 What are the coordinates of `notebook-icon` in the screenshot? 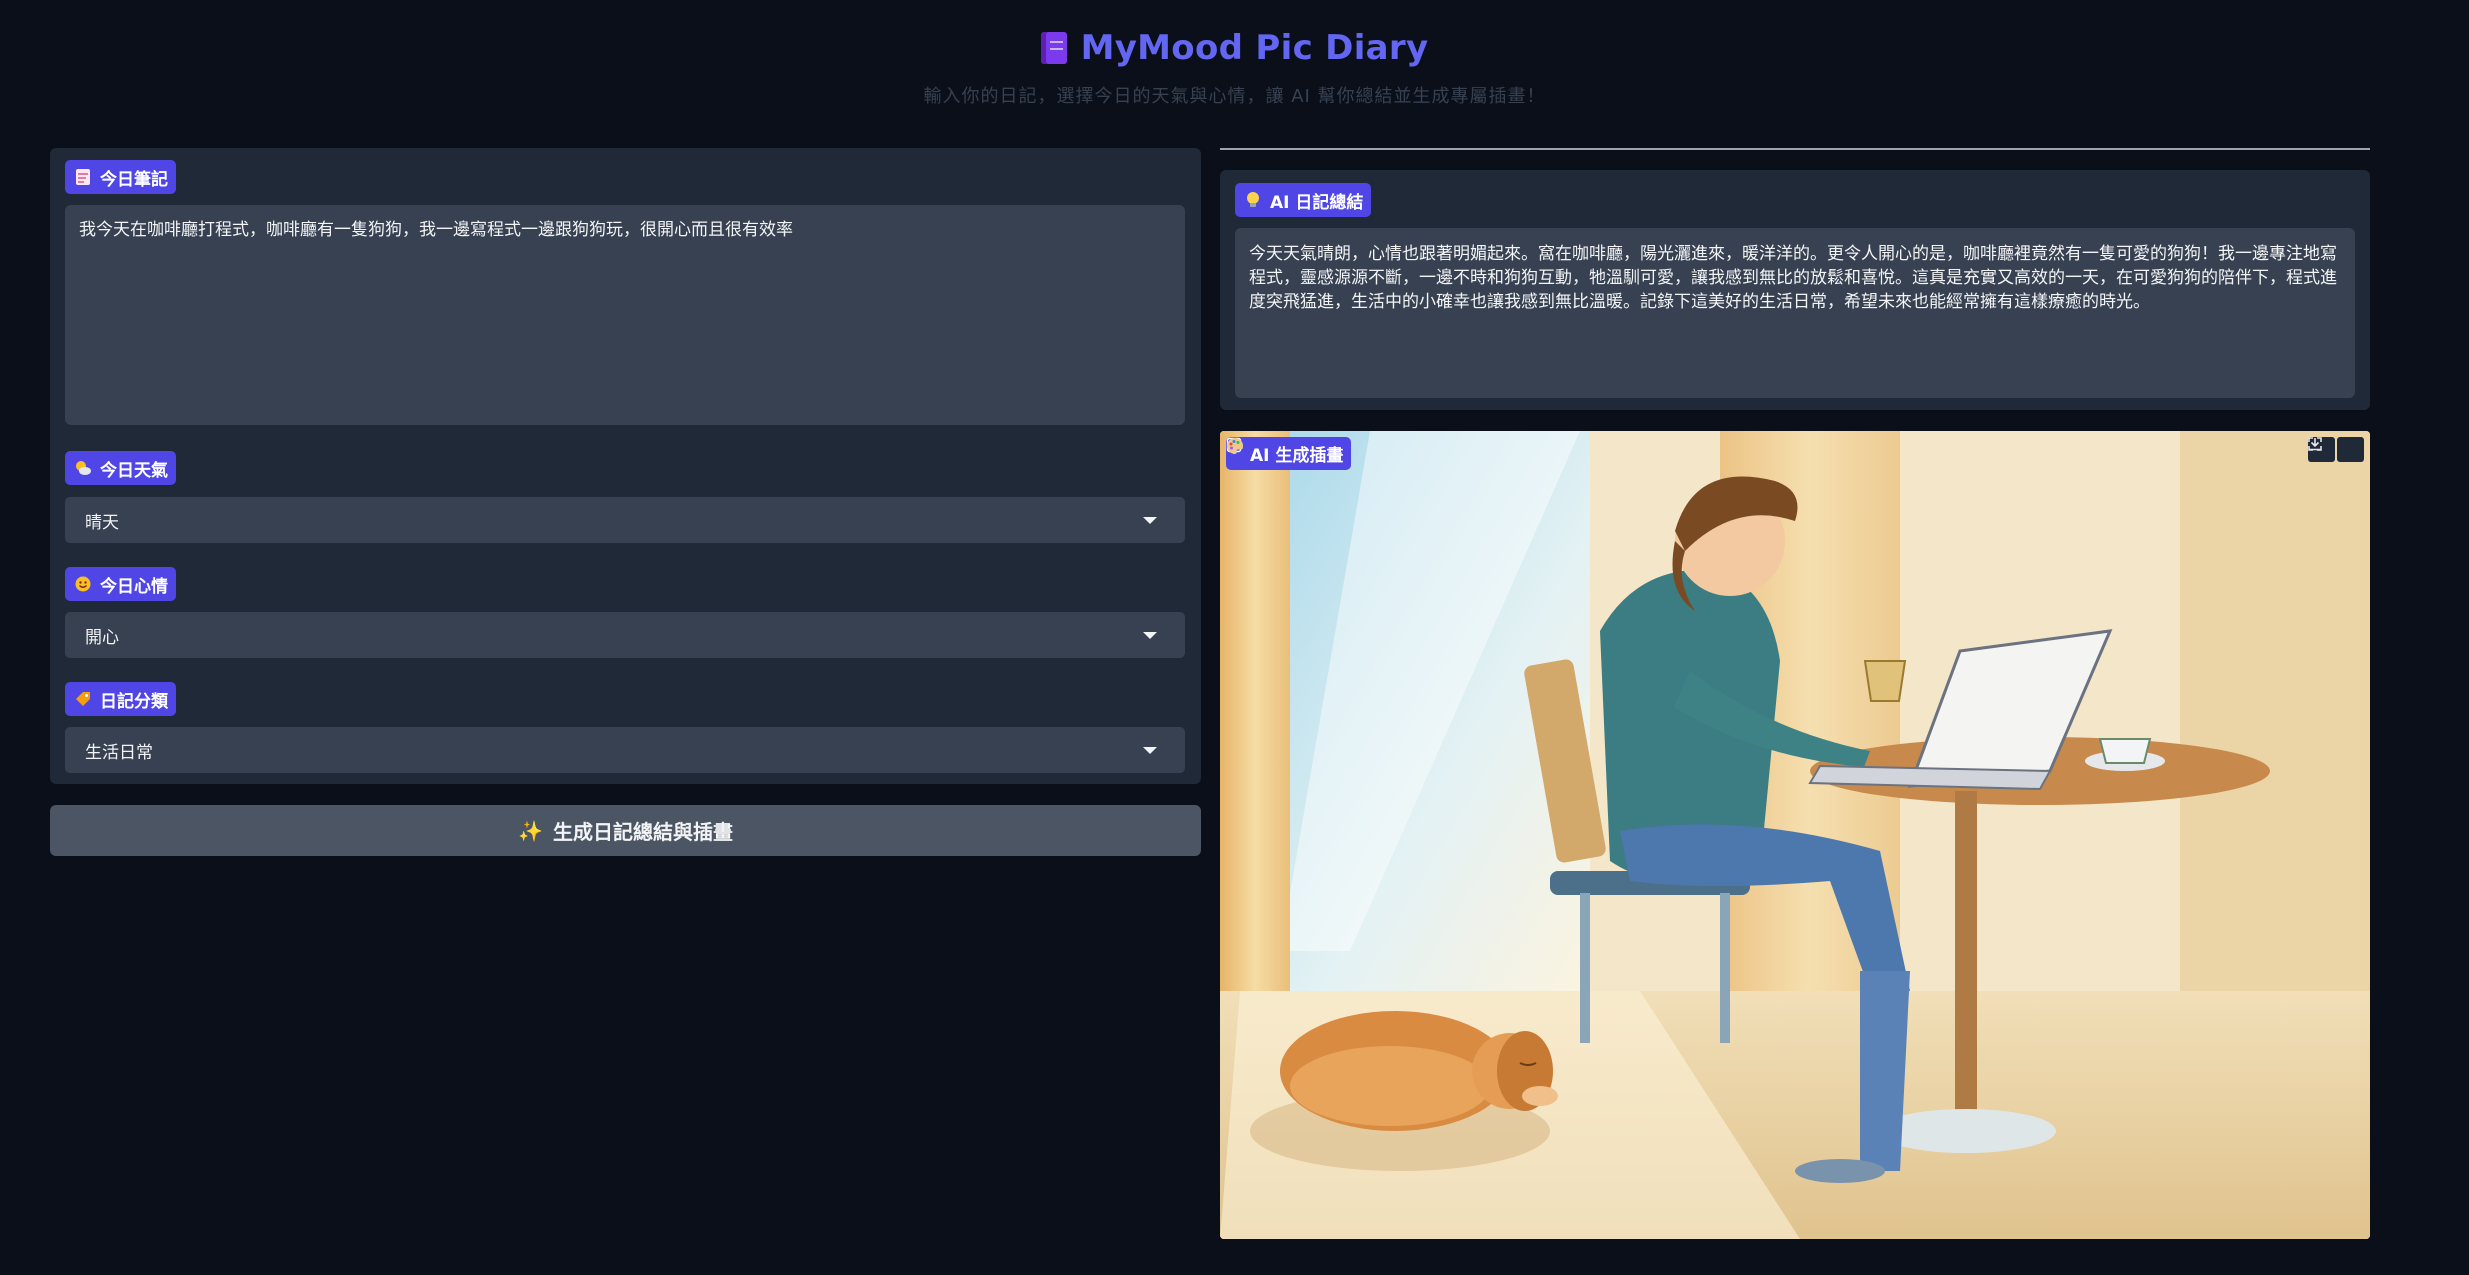 It's located at (1053, 48).